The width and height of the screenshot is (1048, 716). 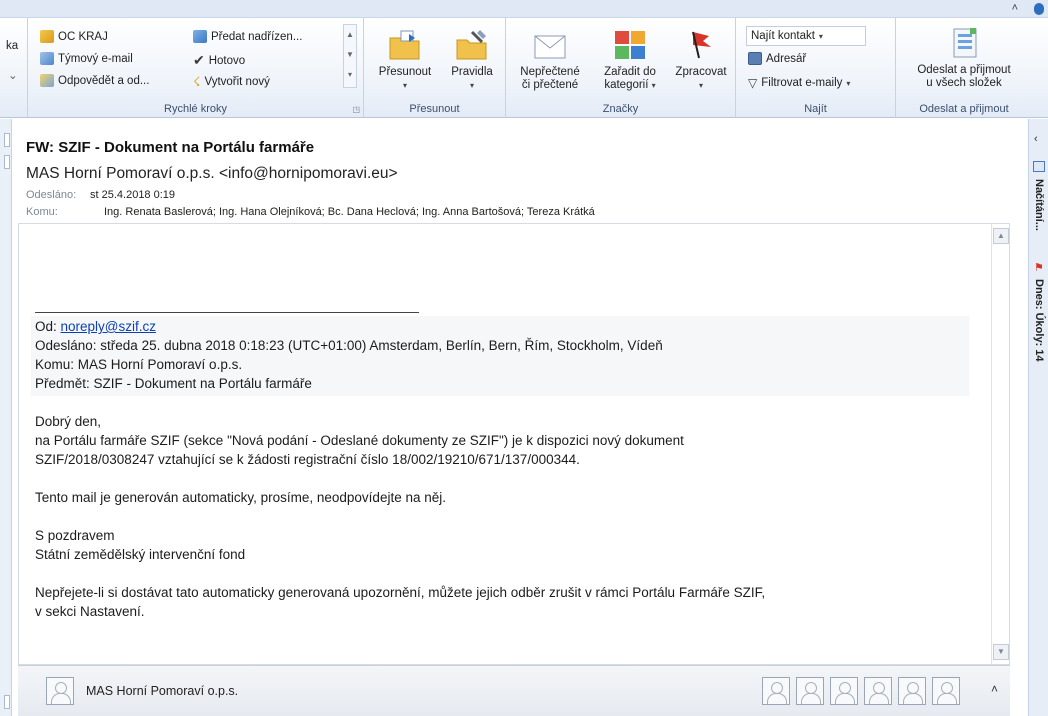 What do you see at coordinates (701, 60) in the screenshot?
I see `followup-button: Zpracovat ▾` at bounding box center [701, 60].